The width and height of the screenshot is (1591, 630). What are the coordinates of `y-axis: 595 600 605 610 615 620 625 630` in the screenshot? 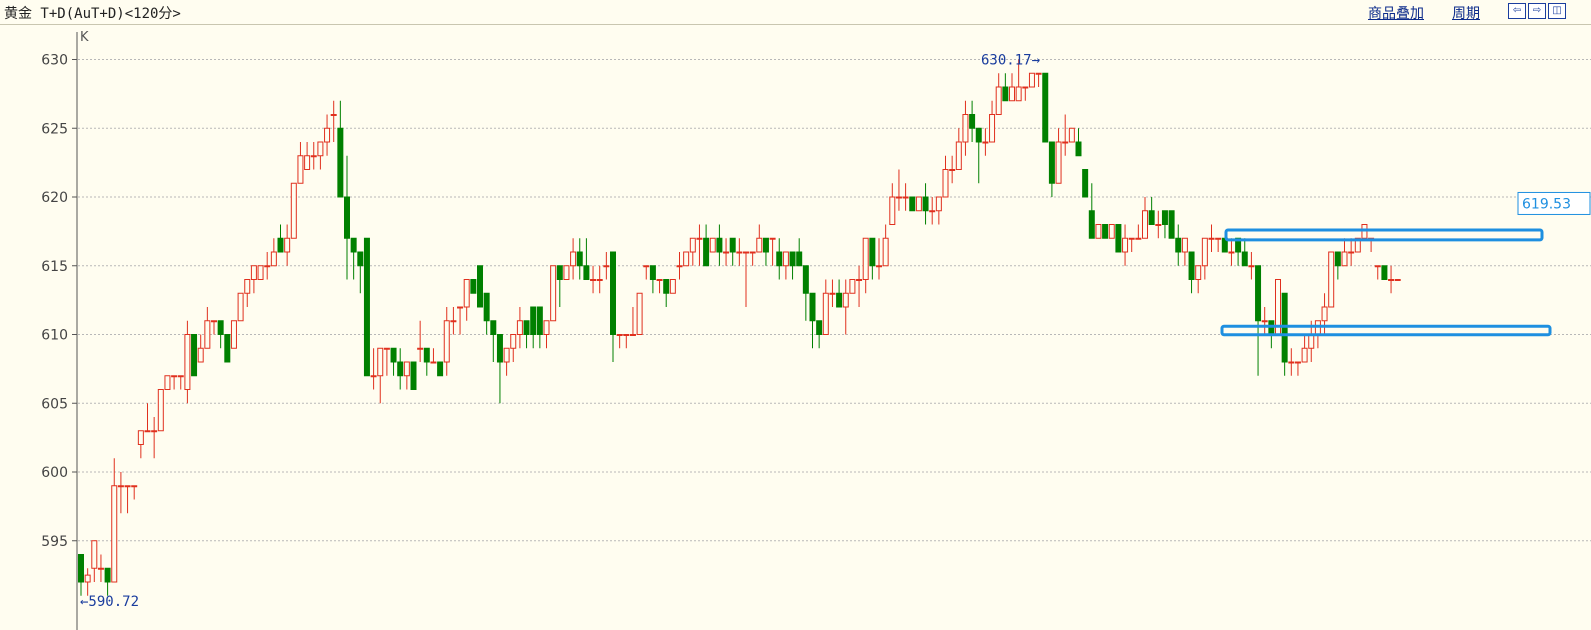 It's located at (59, 331).